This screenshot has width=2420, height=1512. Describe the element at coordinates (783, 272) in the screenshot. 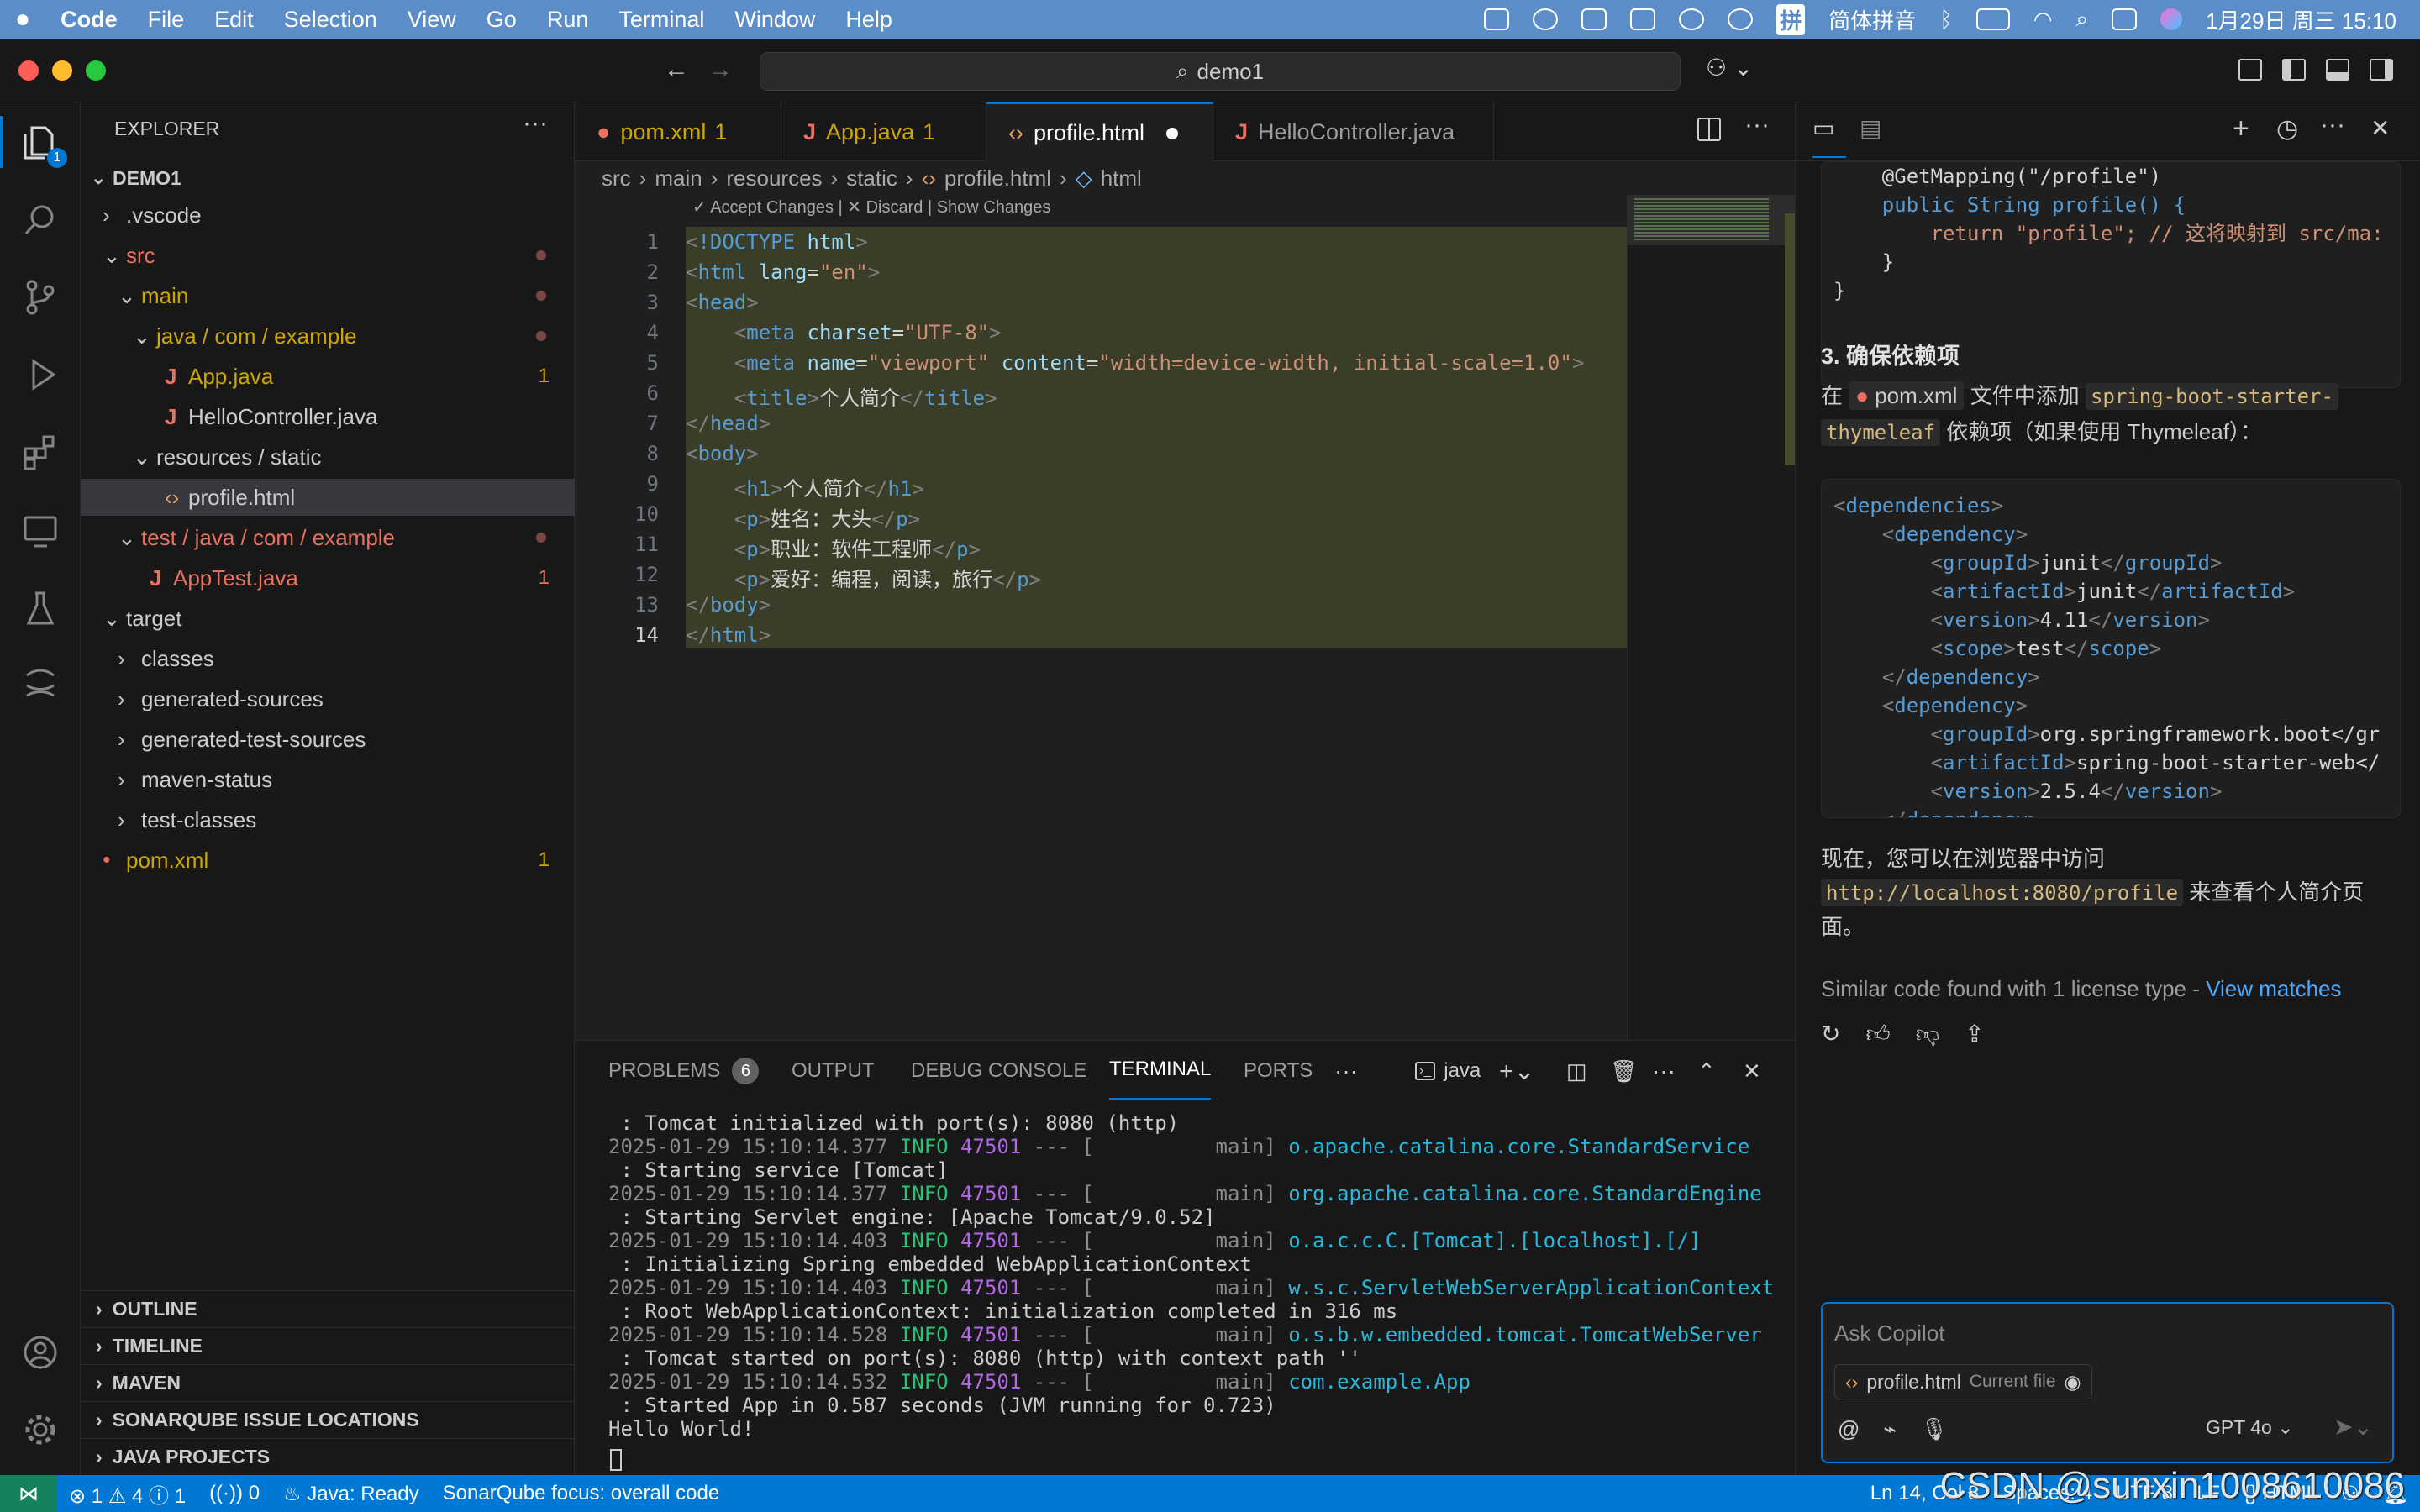

I see `code-line: <html lang="en">` at that location.